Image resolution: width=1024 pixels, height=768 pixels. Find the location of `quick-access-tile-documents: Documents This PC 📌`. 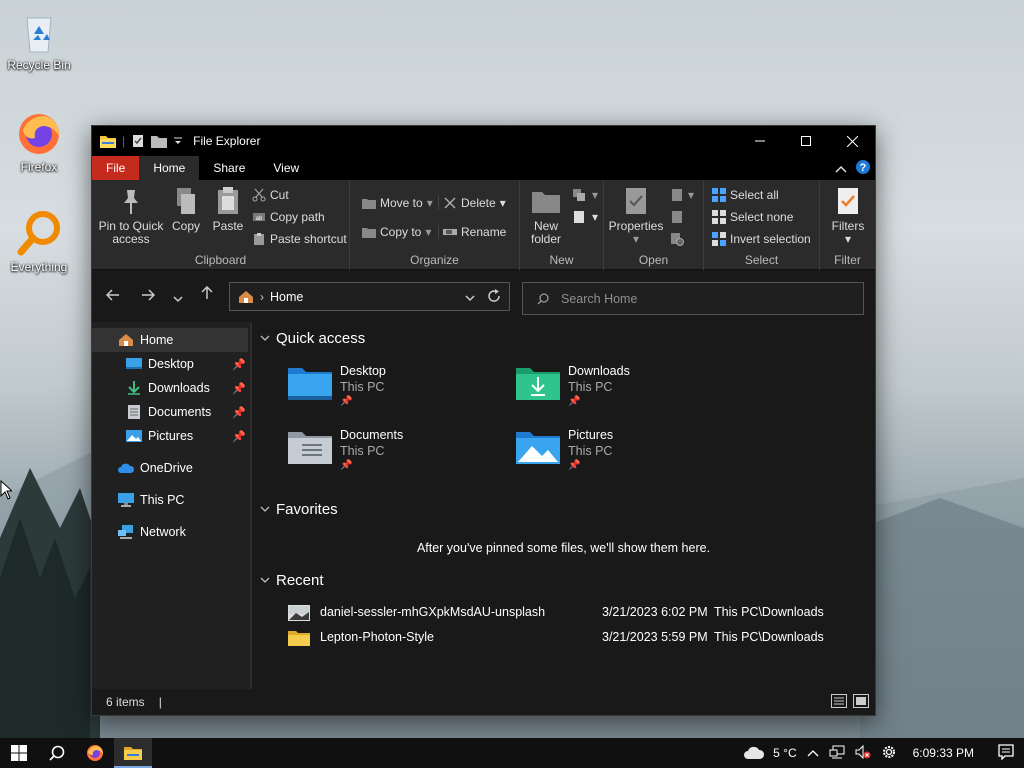

quick-access-tile-documents: Documents This PC 📌 is located at coordinates (345, 449).